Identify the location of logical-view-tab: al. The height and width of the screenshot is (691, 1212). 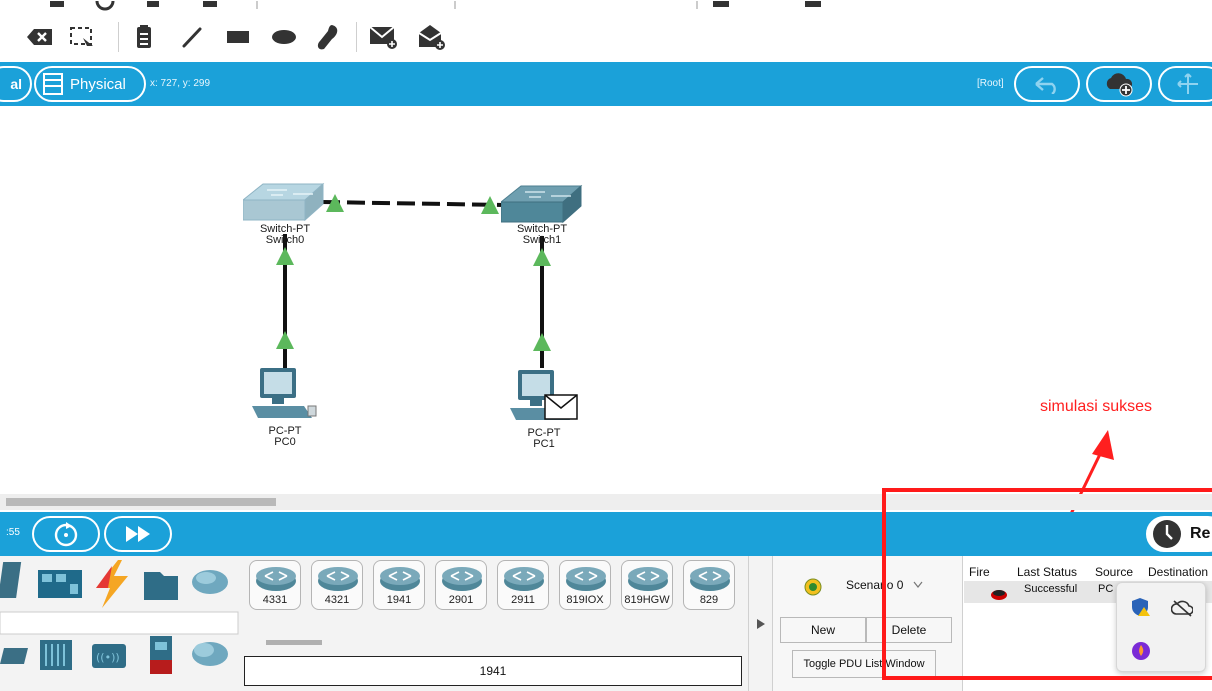
(16, 84).